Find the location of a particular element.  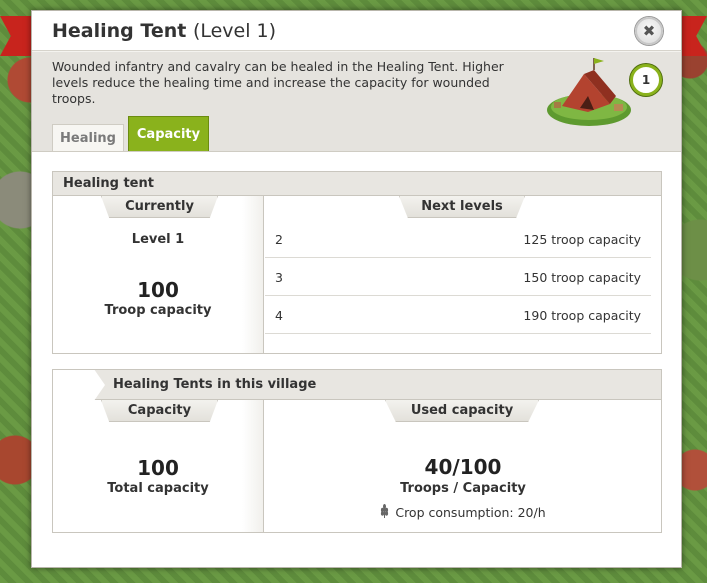

heading-arrow-decoration is located at coordinates (79, 385).